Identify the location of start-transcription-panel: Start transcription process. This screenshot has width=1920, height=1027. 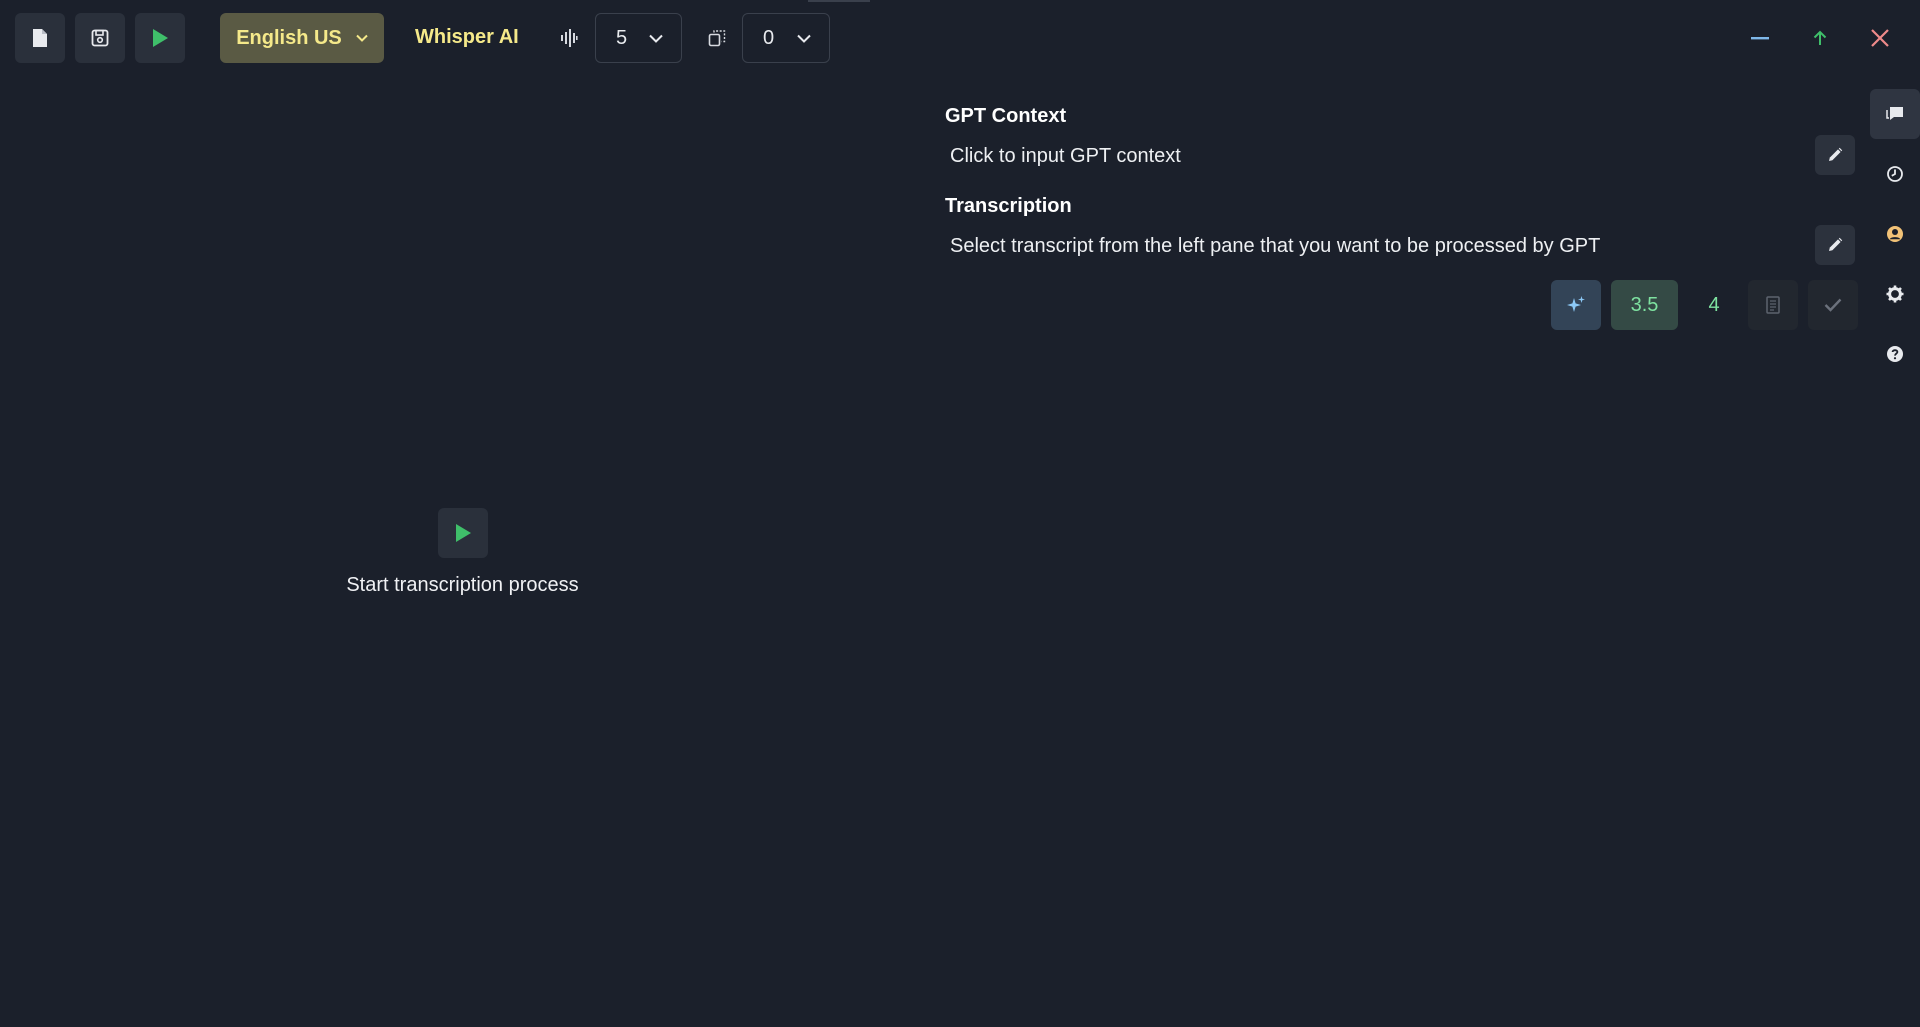
(462, 552).